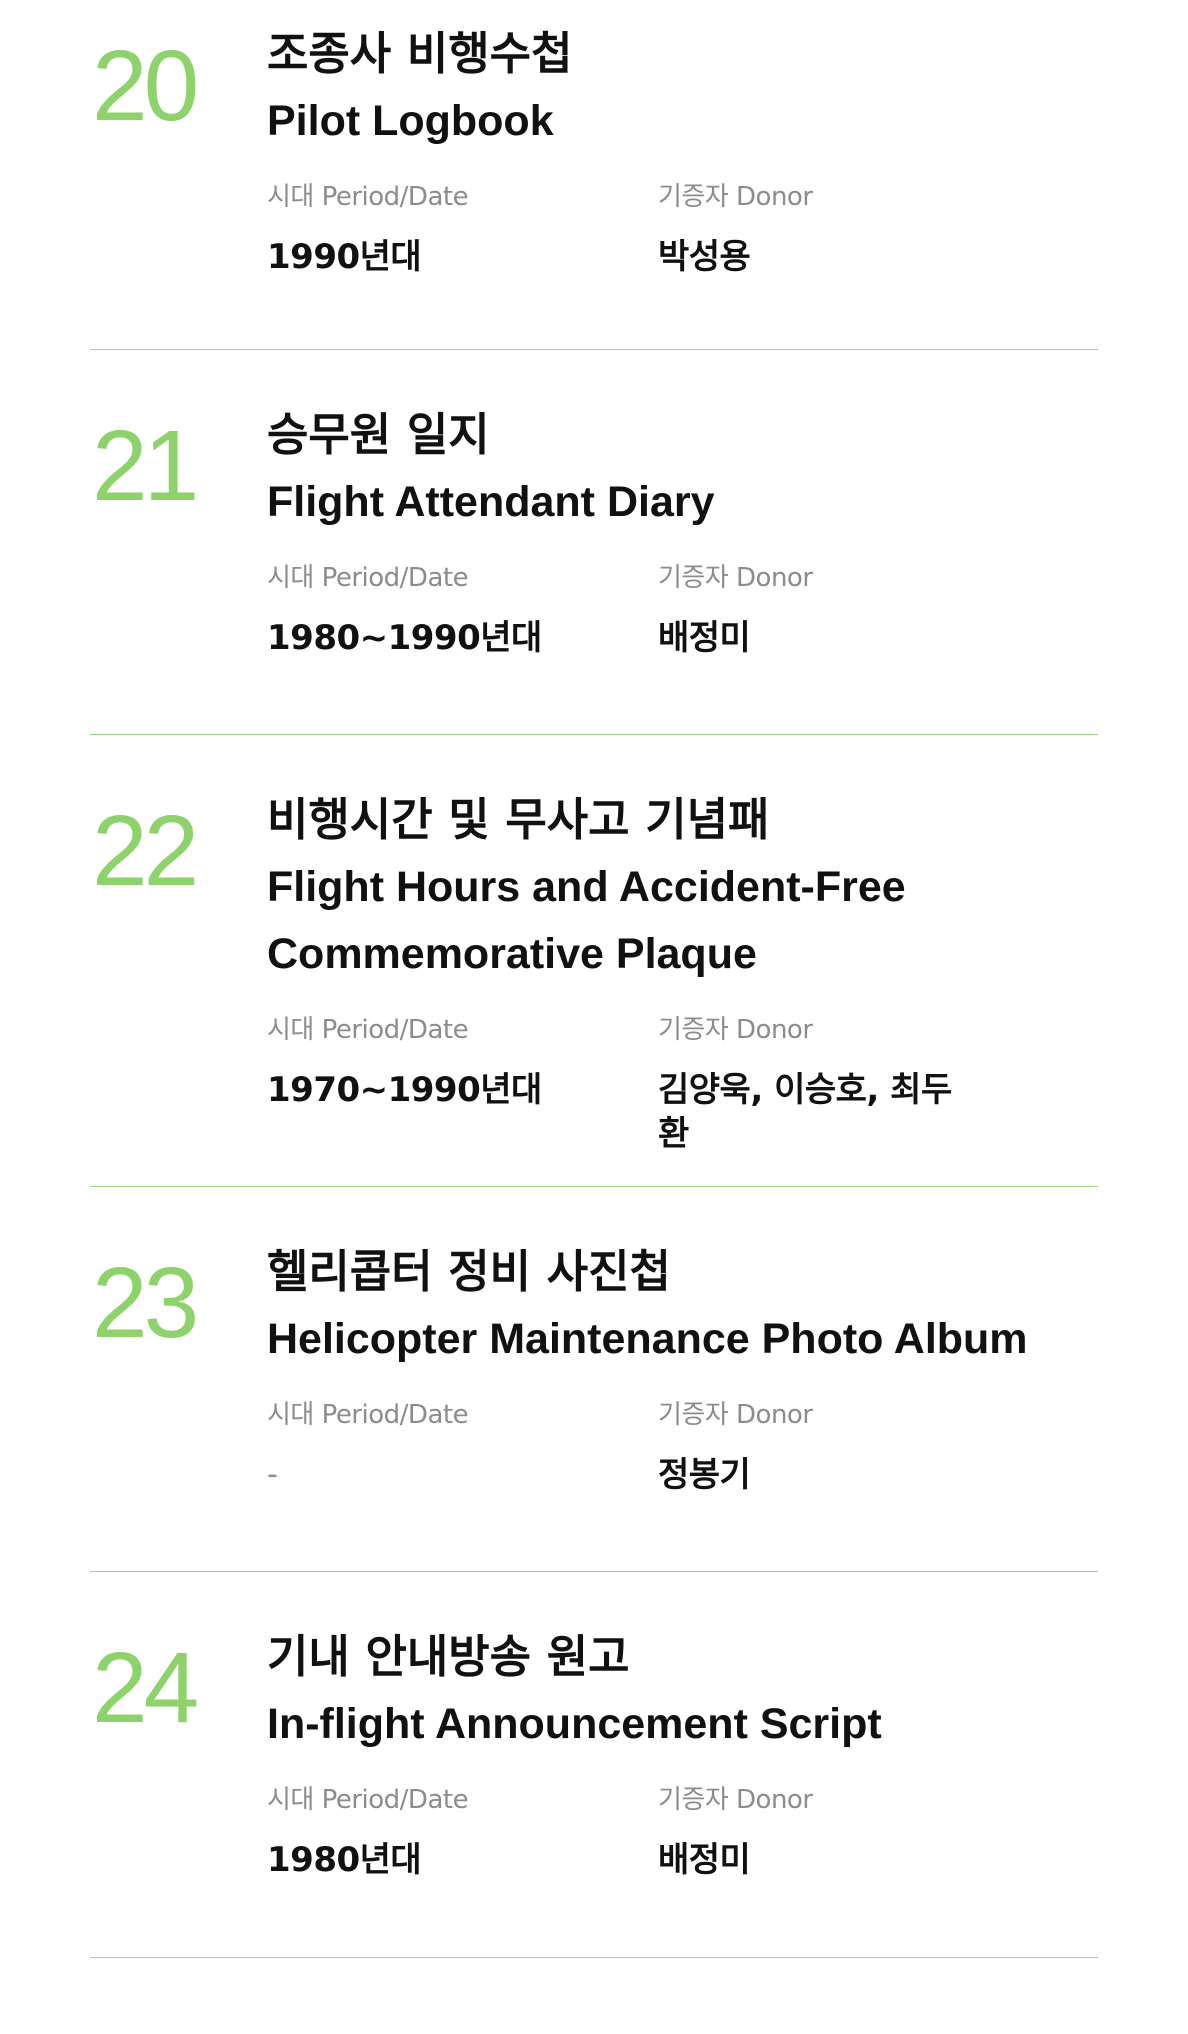 This screenshot has height=2034, width=1188. Describe the element at coordinates (448, 1656) in the screenshot. I see `item-title-korean: 기내 안내방송 원고` at that location.